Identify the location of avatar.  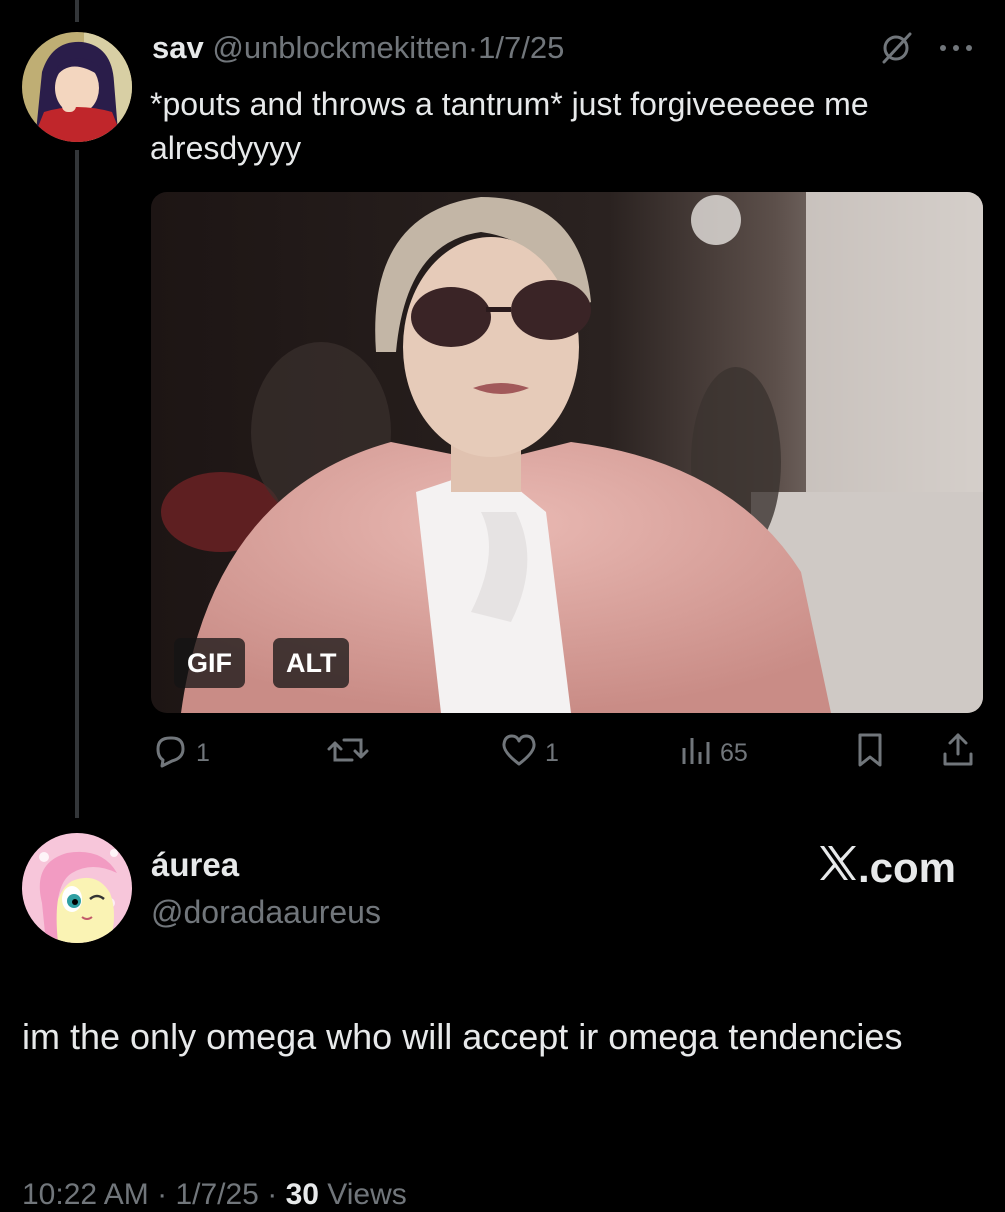
(77, 87).